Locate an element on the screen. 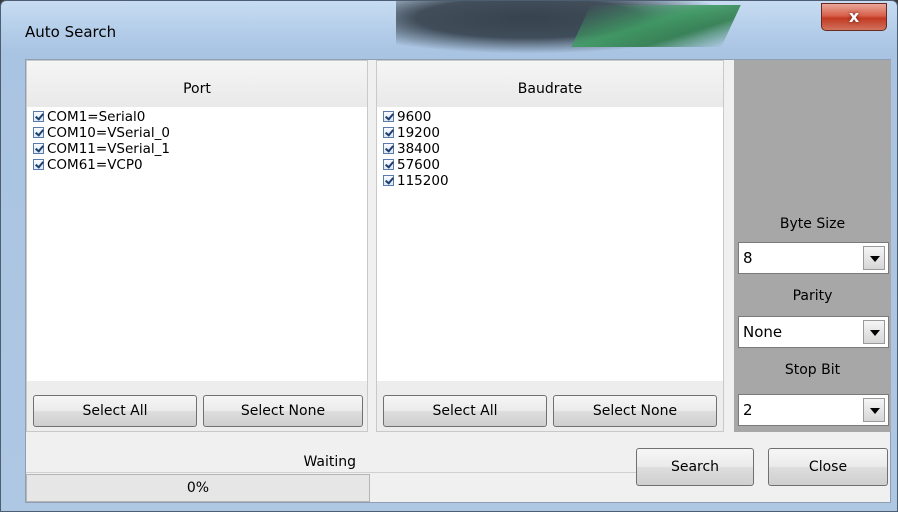 This screenshot has width=898, height=512. divider is located at coordinates (331, 472).